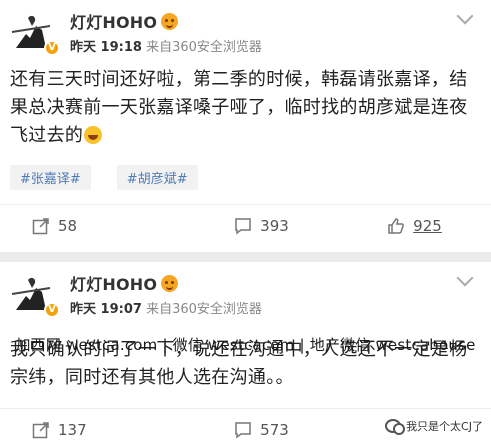 Image resolution: width=491 pixels, height=446 pixels. What do you see at coordinates (427, 226) in the screenshot?
I see `like-count: 925` at bounding box center [427, 226].